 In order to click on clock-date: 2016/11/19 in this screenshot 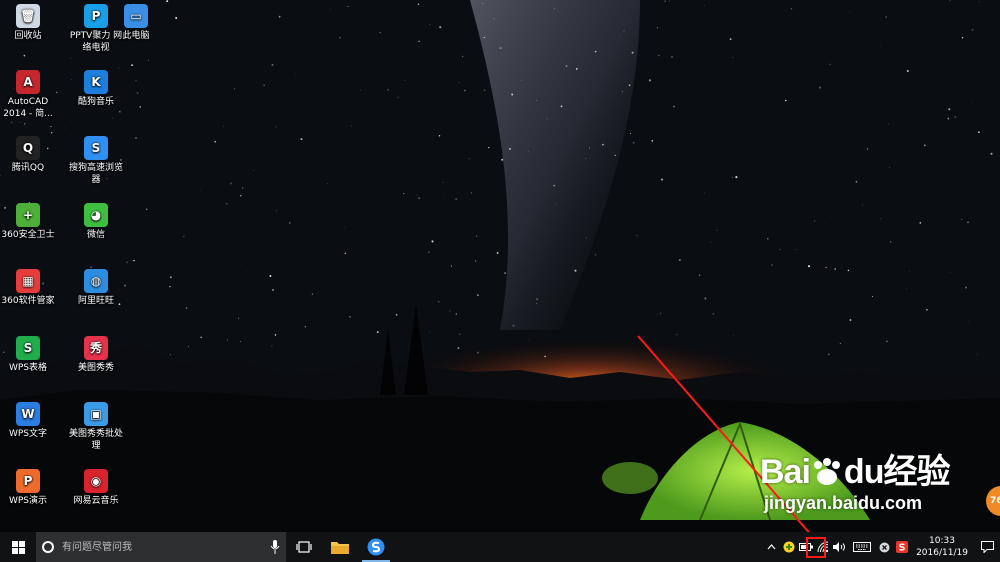, I will do `click(942, 553)`.